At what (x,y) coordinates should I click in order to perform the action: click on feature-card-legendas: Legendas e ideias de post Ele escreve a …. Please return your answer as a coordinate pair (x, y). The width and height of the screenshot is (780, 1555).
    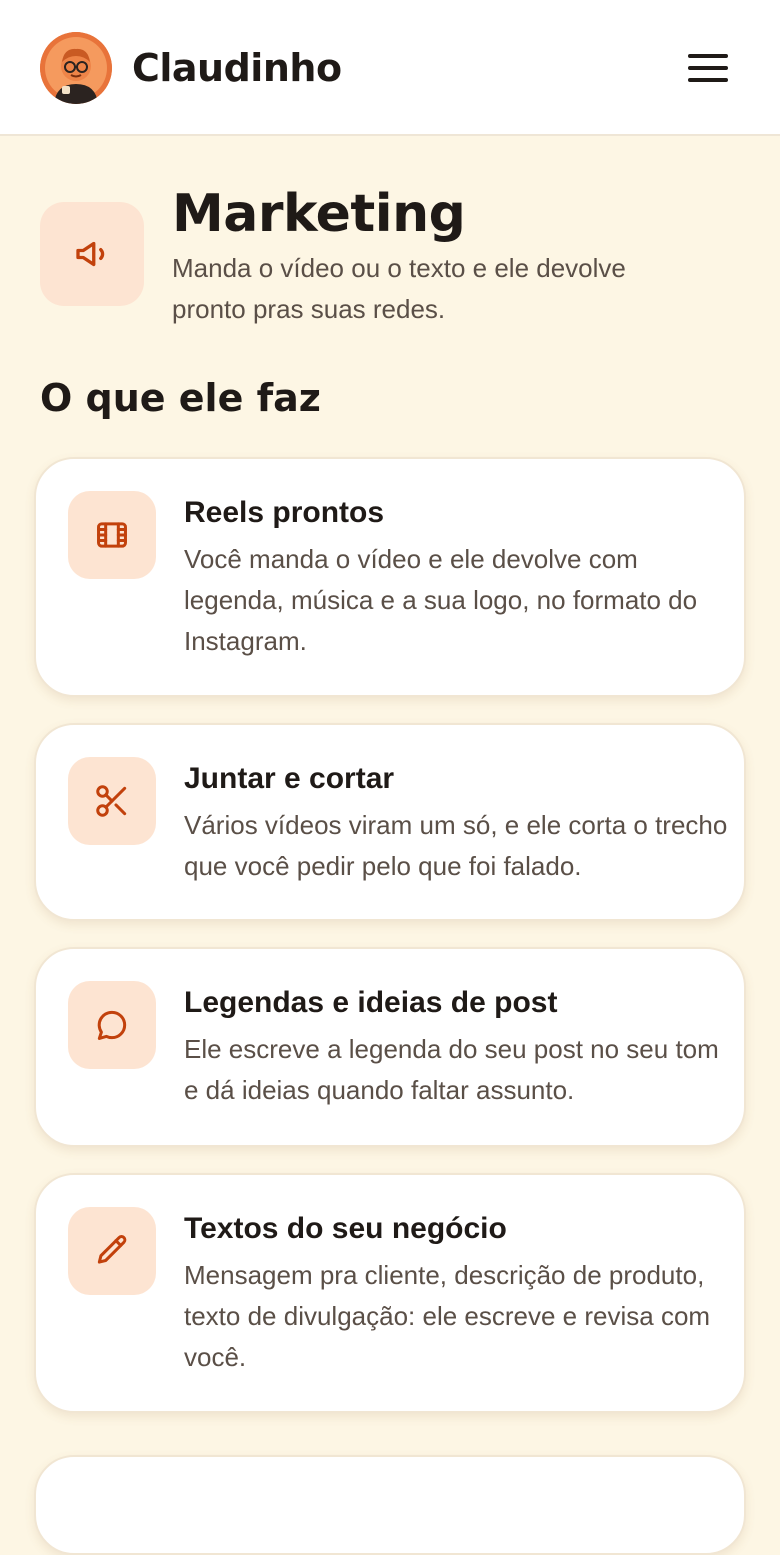
    Looking at the image, I should click on (390, 1047).